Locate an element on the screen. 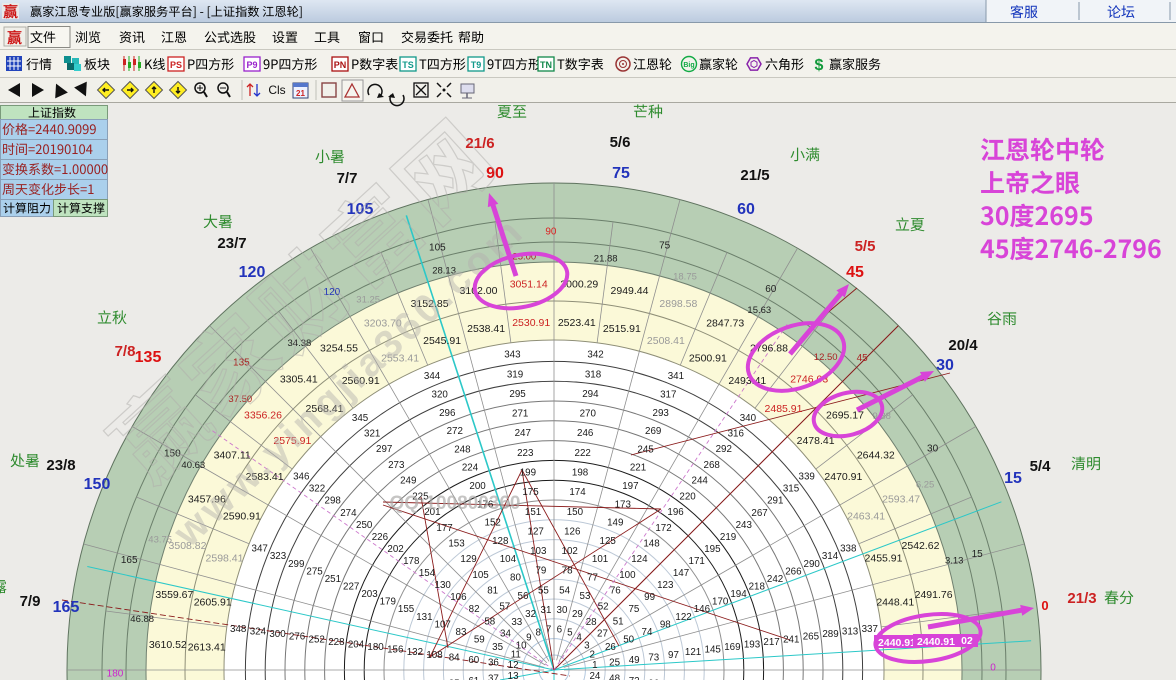 This screenshot has height=680, width=1176. svg-text: 241 is located at coordinates (791, 639).